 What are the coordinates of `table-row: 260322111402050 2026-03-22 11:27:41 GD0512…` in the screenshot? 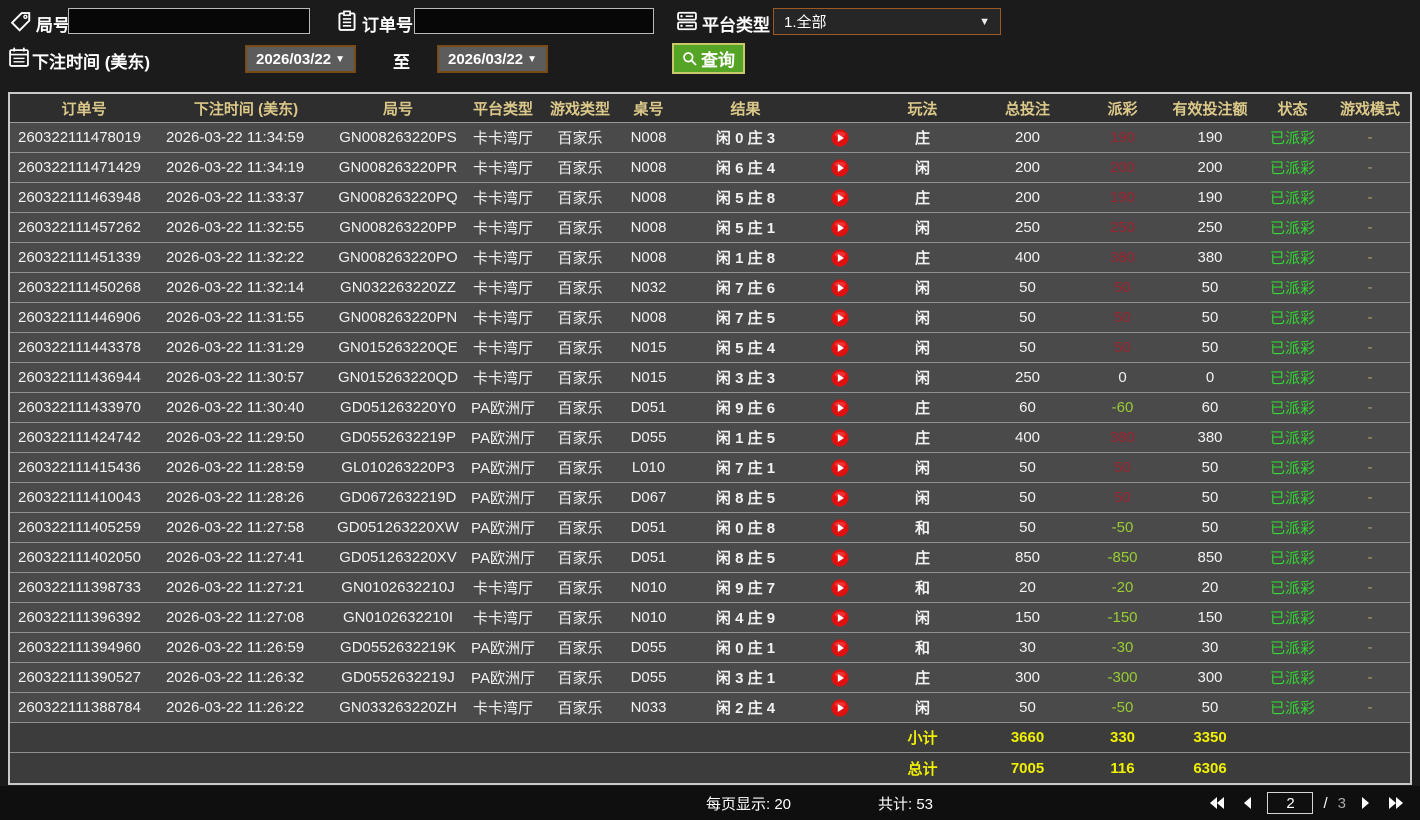 It's located at (710, 558).